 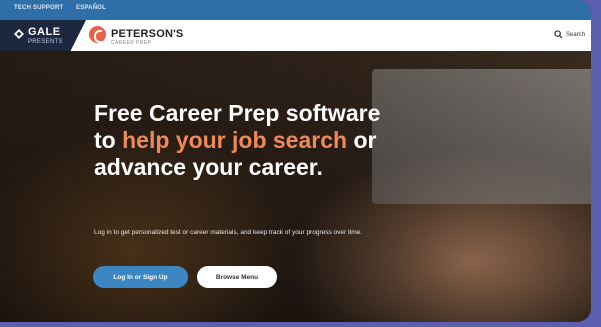 What do you see at coordinates (140, 277) in the screenshot?
I see `login-signup-button: Log In or Sign Up` at bounding box center [140, 277].